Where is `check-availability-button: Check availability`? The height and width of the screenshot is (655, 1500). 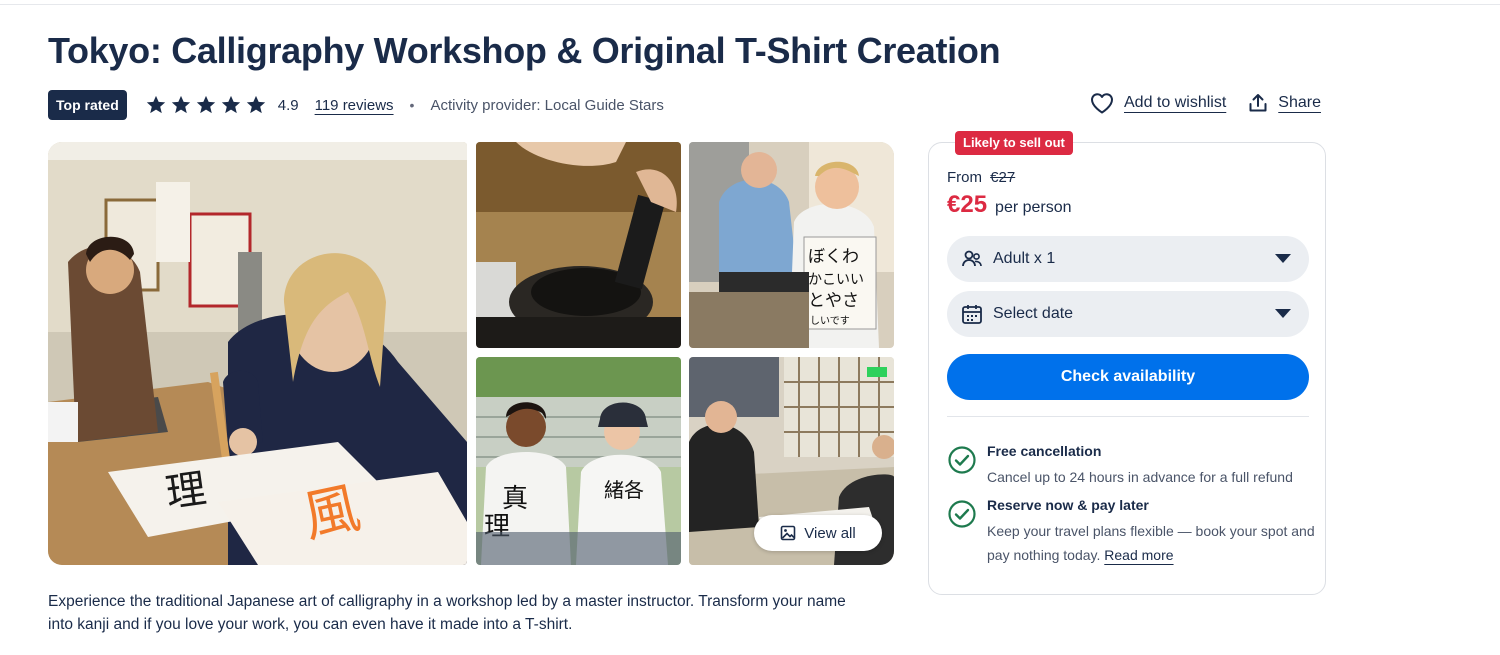 check-availability-button: Check availability is located at coordinates (1128, 377).